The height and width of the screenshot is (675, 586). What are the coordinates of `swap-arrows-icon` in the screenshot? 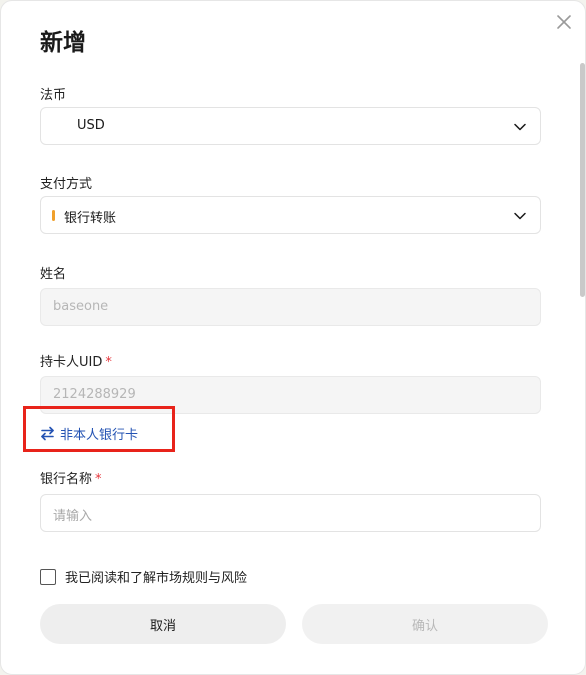 It's located at (47, 433).